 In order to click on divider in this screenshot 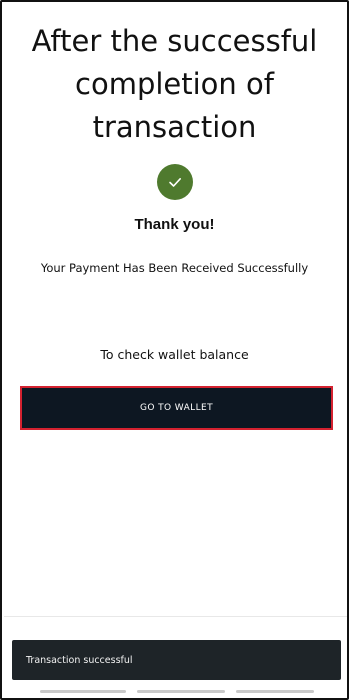, I will do `click(175, 616)`.